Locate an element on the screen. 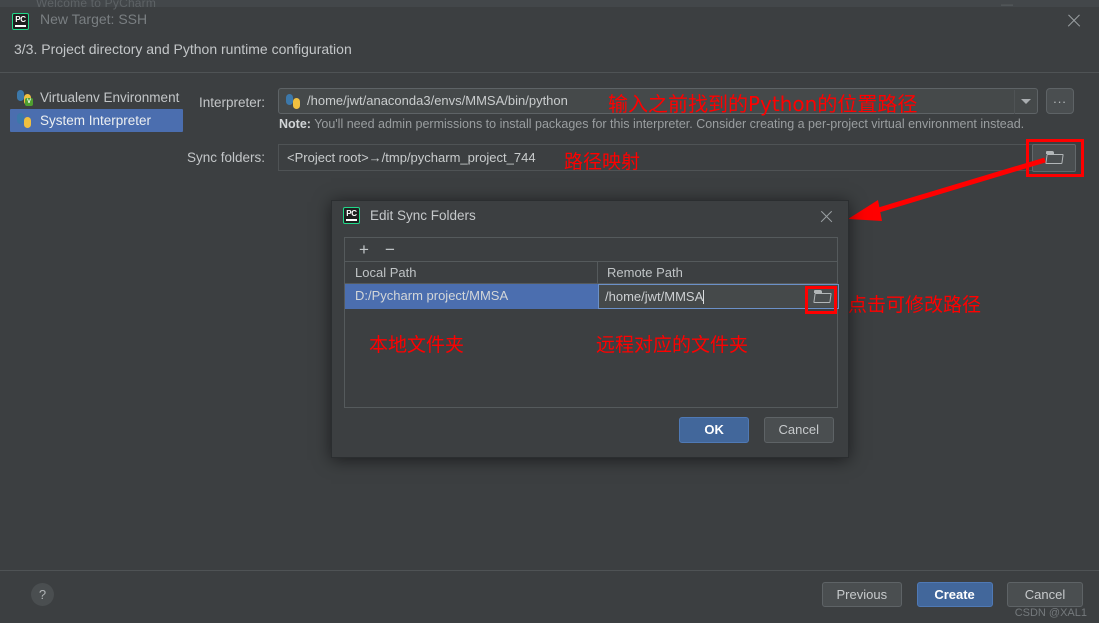  create-button: Create is located at coordinates (954, 594).